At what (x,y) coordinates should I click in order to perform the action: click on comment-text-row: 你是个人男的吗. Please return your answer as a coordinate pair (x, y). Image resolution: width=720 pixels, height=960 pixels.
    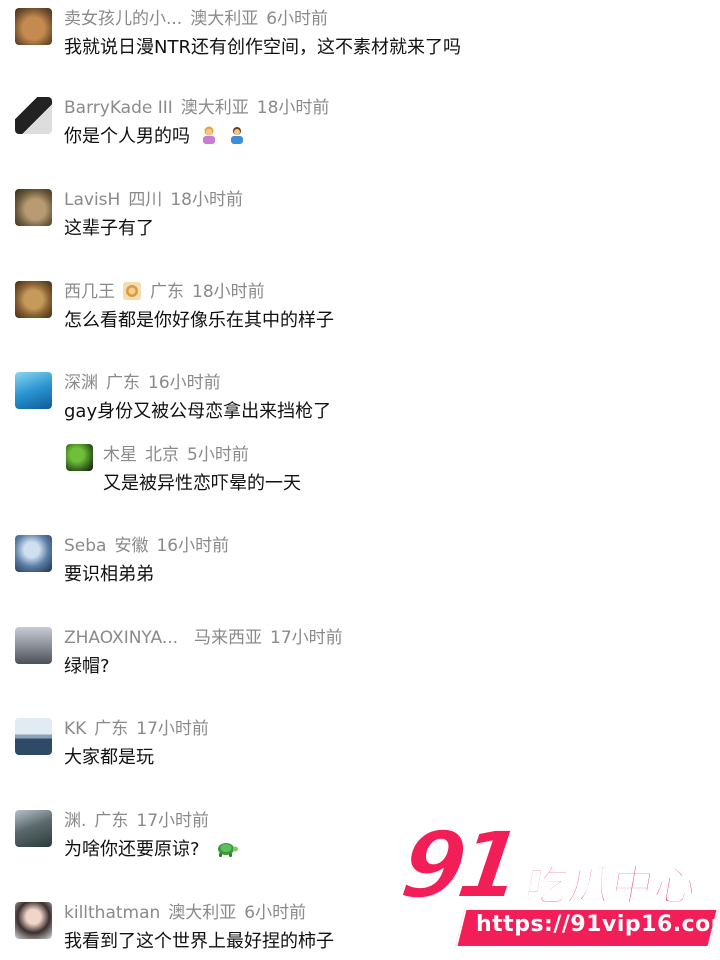
    Looking at the image, I should click on (155, 138).